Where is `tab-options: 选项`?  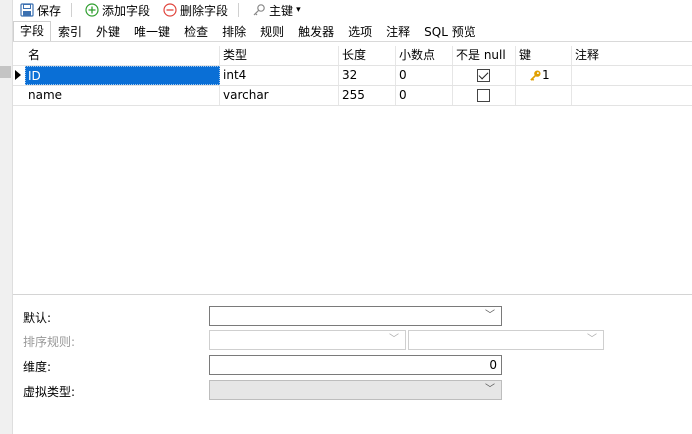 tab-options: 选项 is located at coordinates (360, 31).